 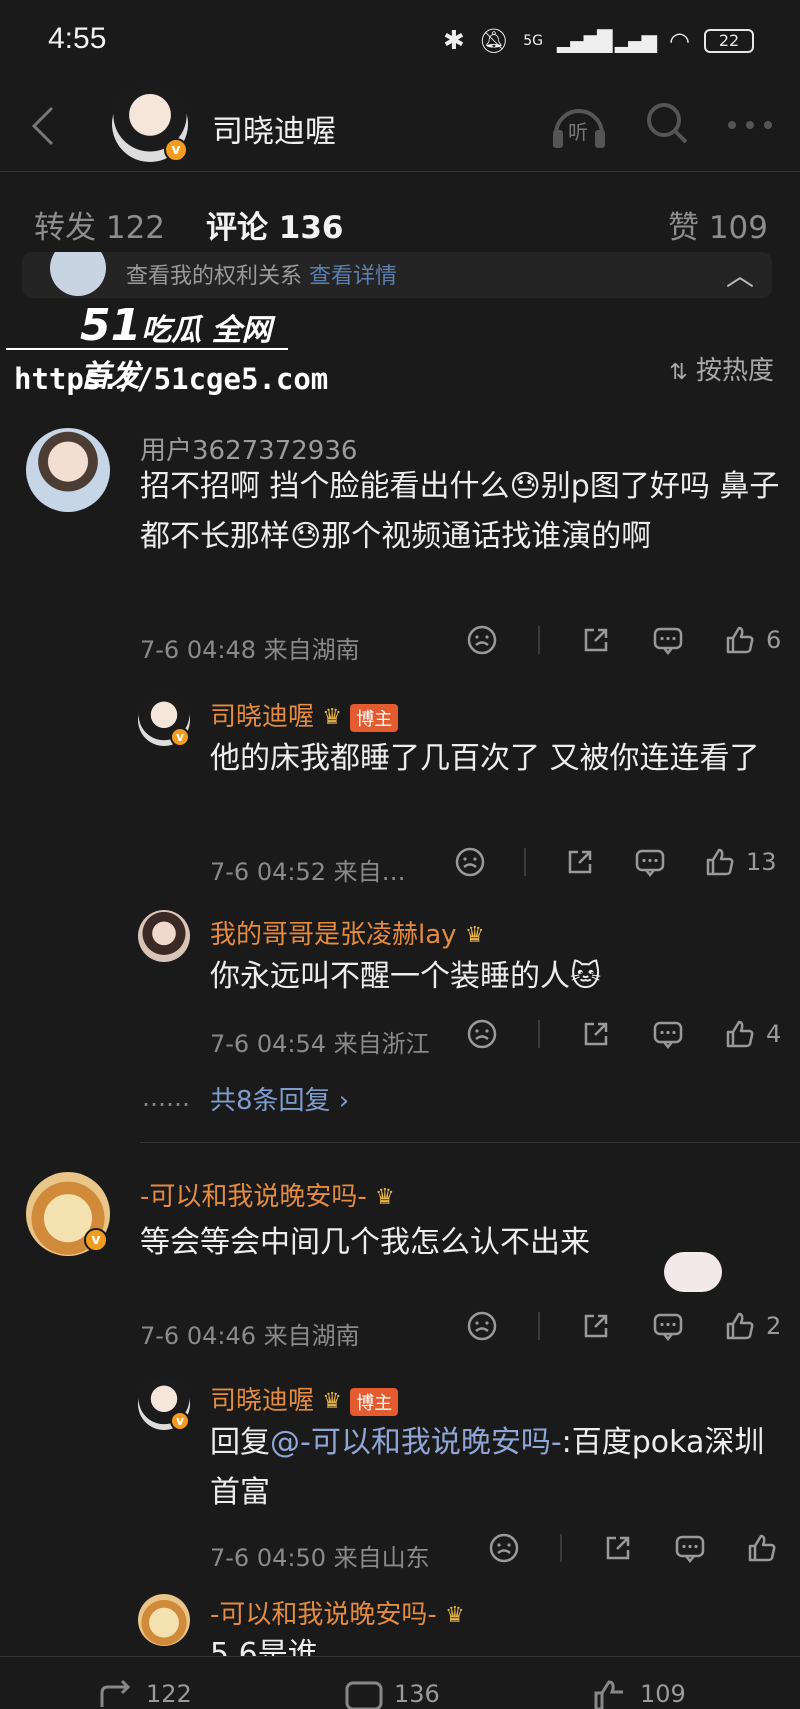 I want to click on comment-username: -可以和我说晚安吗-, so click(x=253, y=1197).